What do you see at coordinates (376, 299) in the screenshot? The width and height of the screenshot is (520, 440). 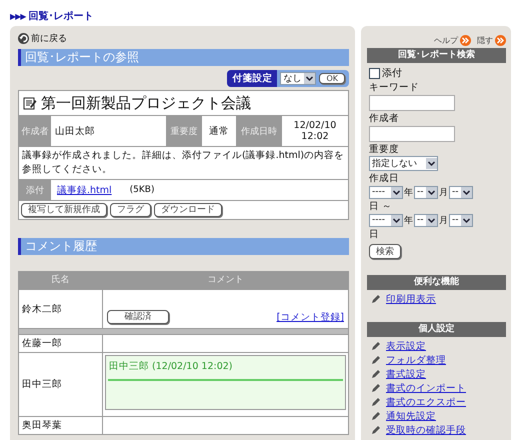 I see `pencil-icon` at bounding box center [376, 299].